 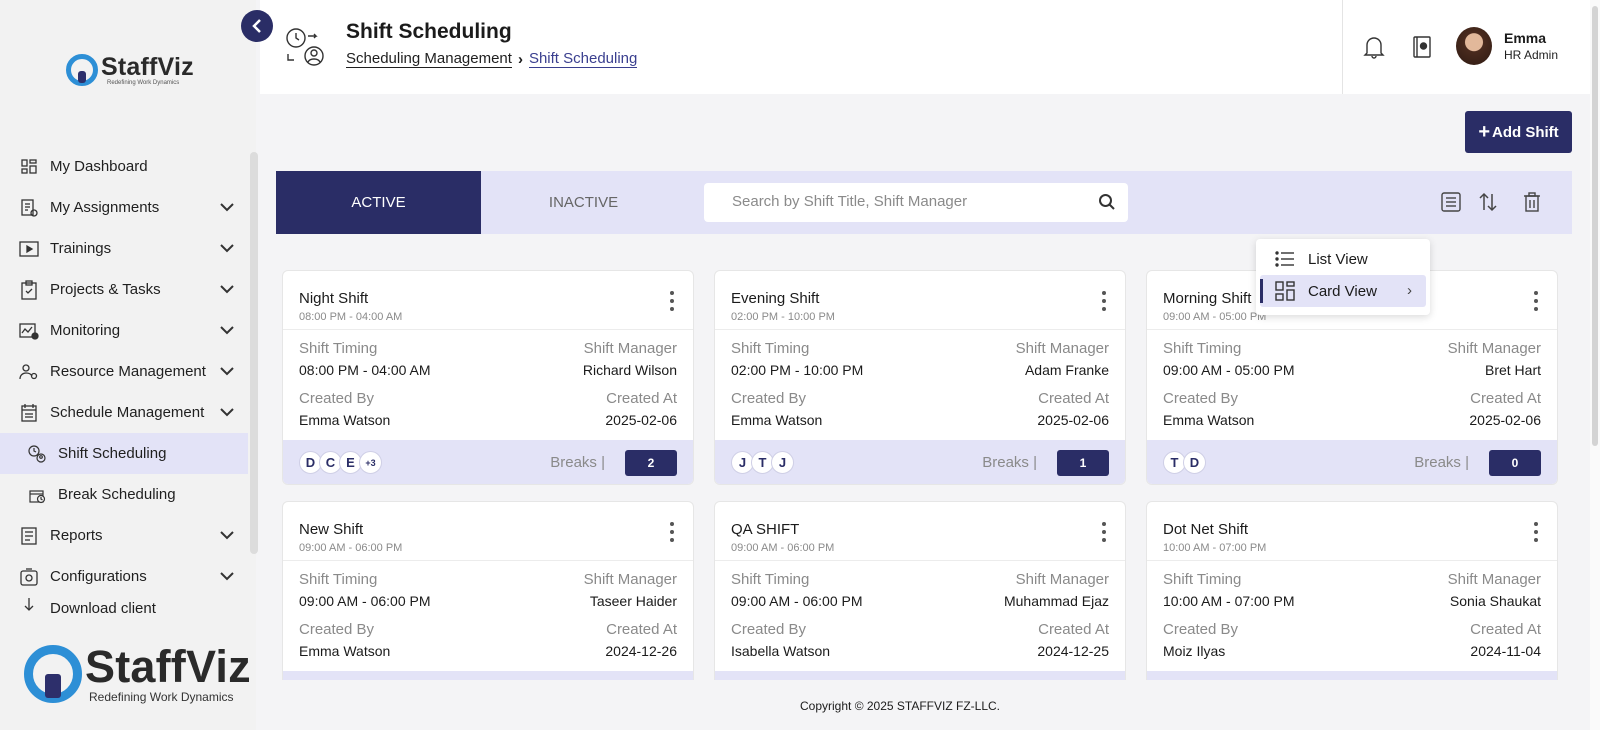 What do you see at coordinates (1343, 291) in the screenshot?
I see `menu-item-card-view: Card View ›` at bounding box center [1343, 291].